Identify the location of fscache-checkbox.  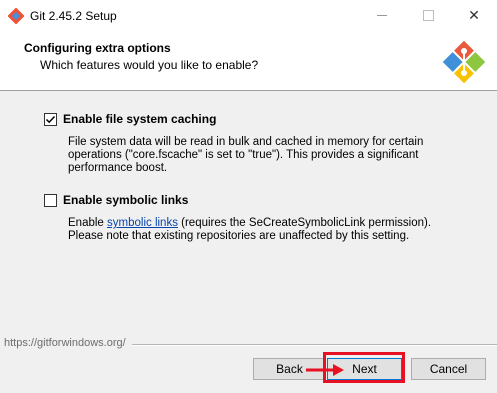
(50, 119).